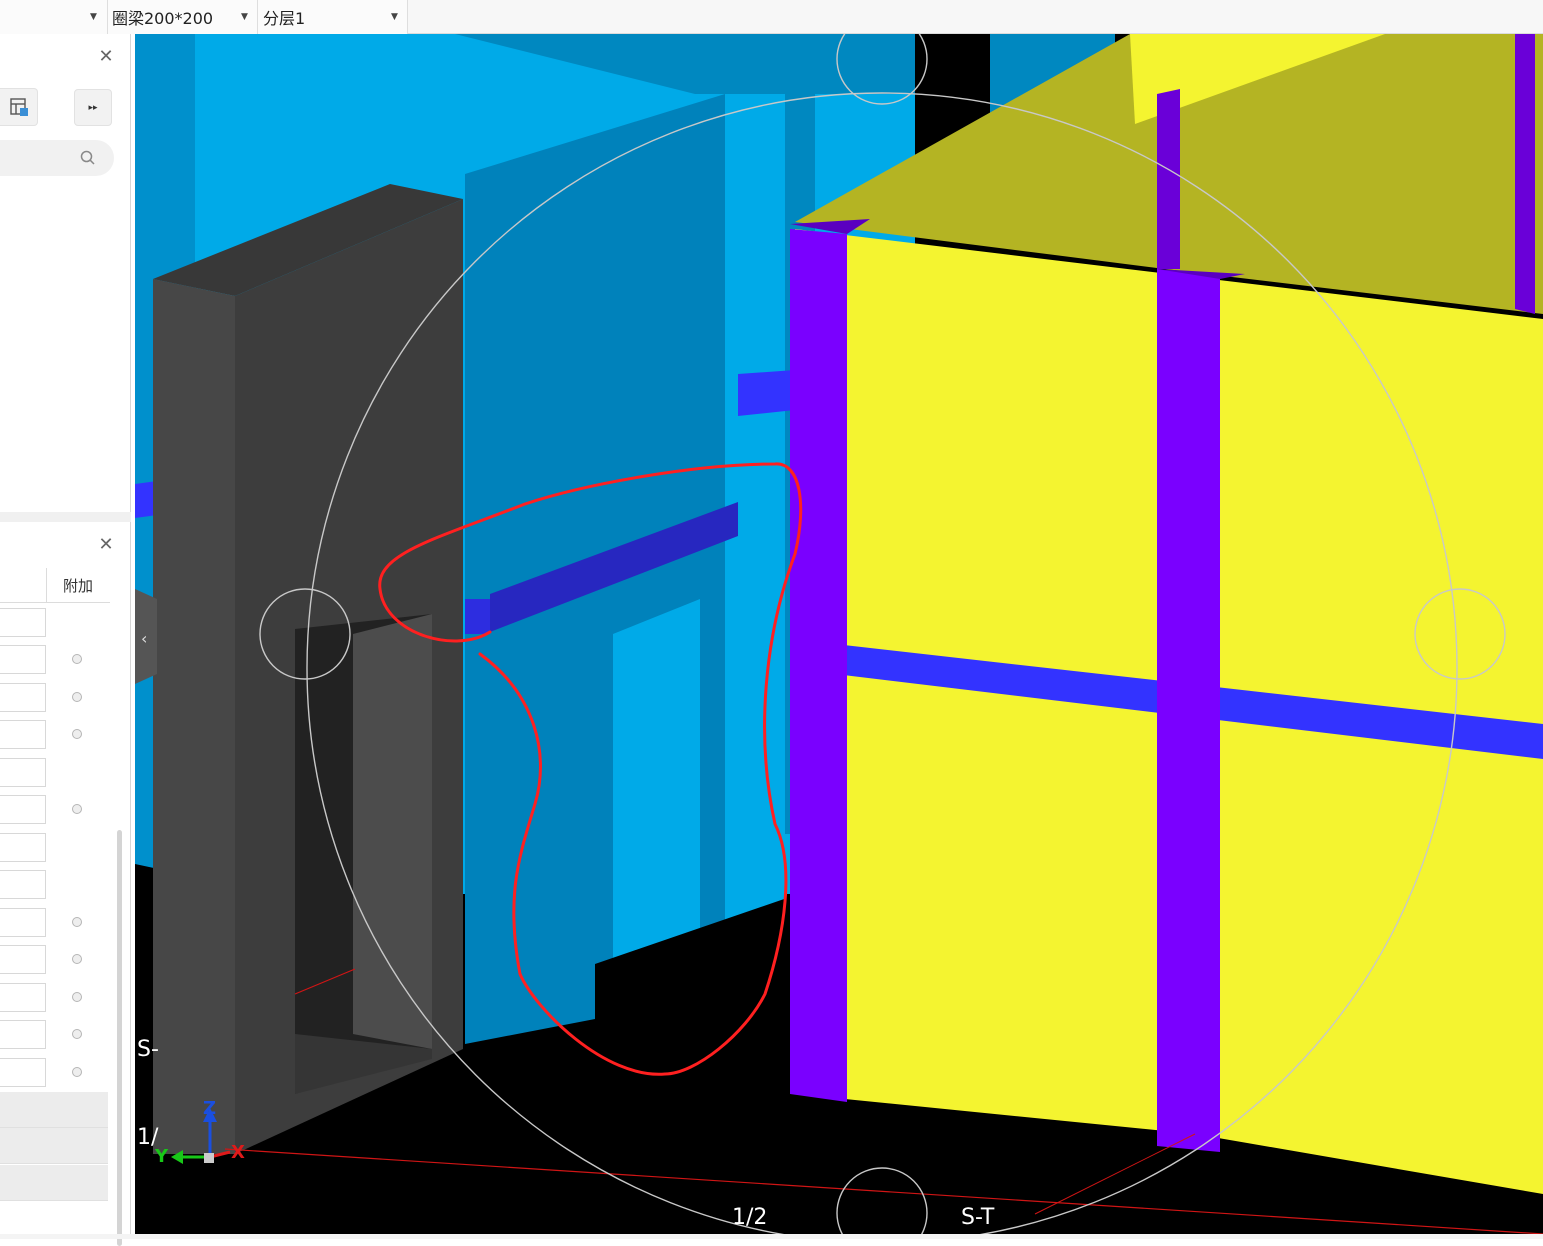  I want to click on chevron-left-icon: ‹, so click(144, 638).